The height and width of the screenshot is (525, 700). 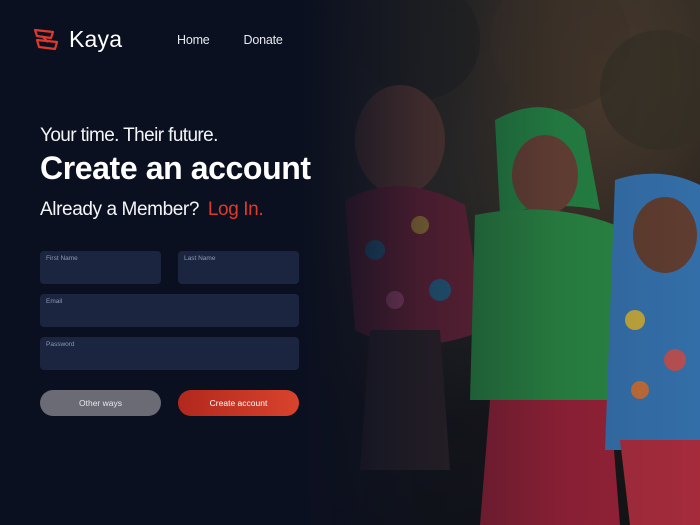 I want to click on password-label: Password, so click(x=60, y=344).